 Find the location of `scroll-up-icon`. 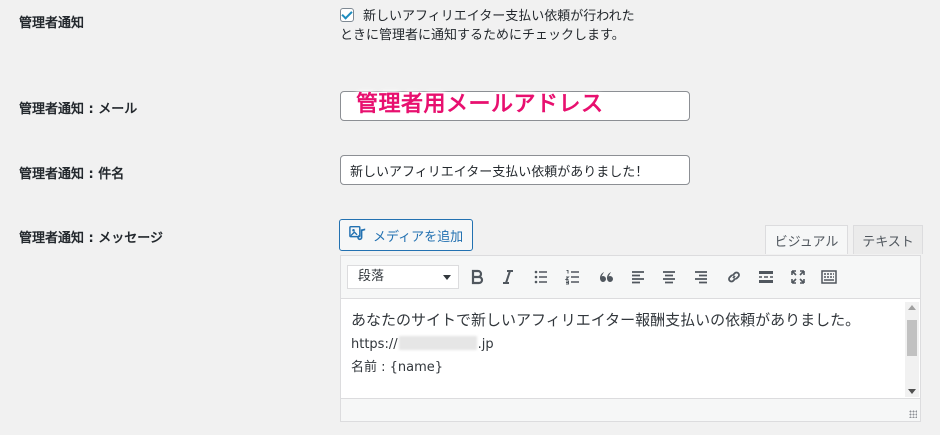

scroll-up-icon is located at coordinates (912, 307).